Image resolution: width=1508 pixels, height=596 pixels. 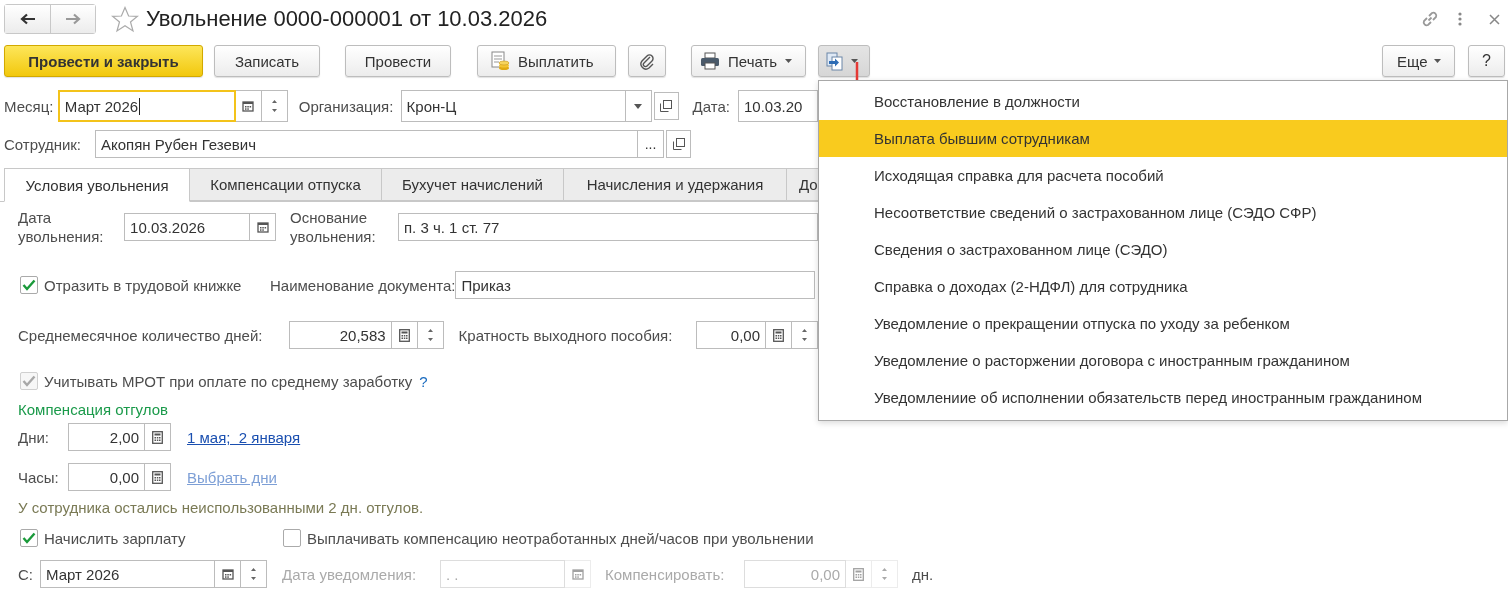 I want to click on print-button: Печать, so click(x=748, y=61).